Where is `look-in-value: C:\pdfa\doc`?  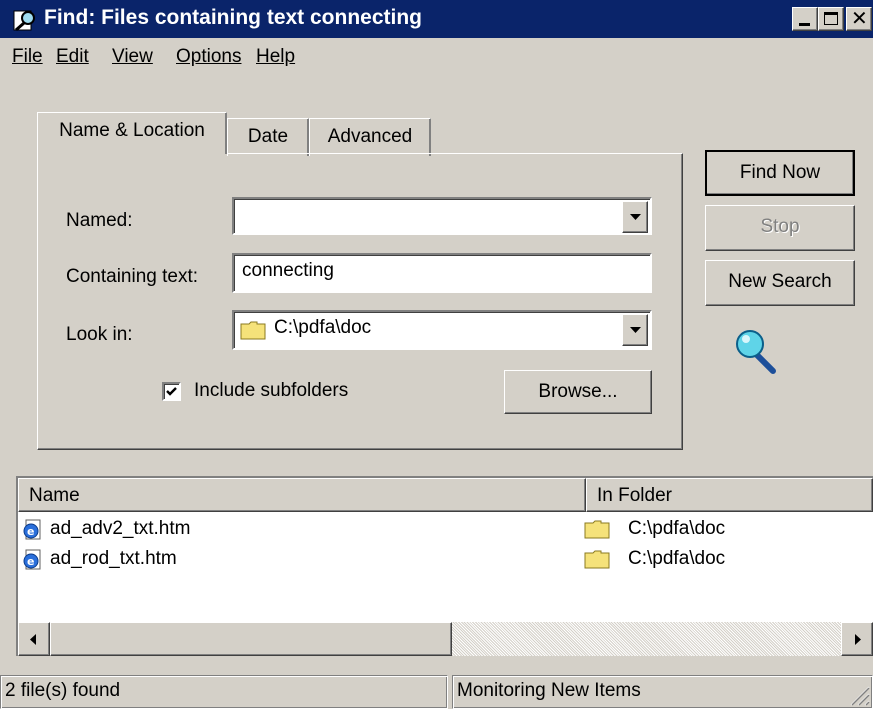 look-in-value: C:\pdfa\doc is located at coordinates (323, 327).